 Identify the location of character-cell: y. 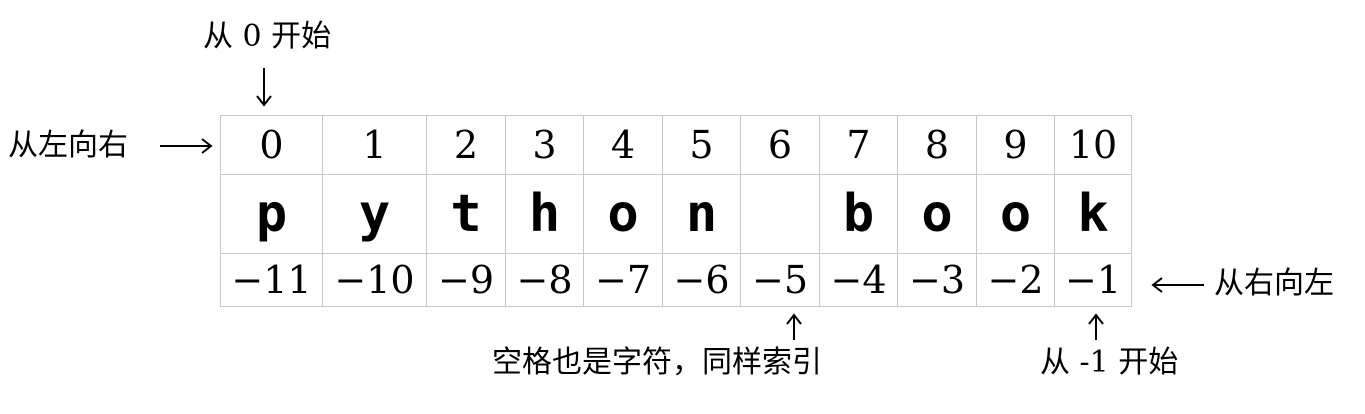
(374, 214).